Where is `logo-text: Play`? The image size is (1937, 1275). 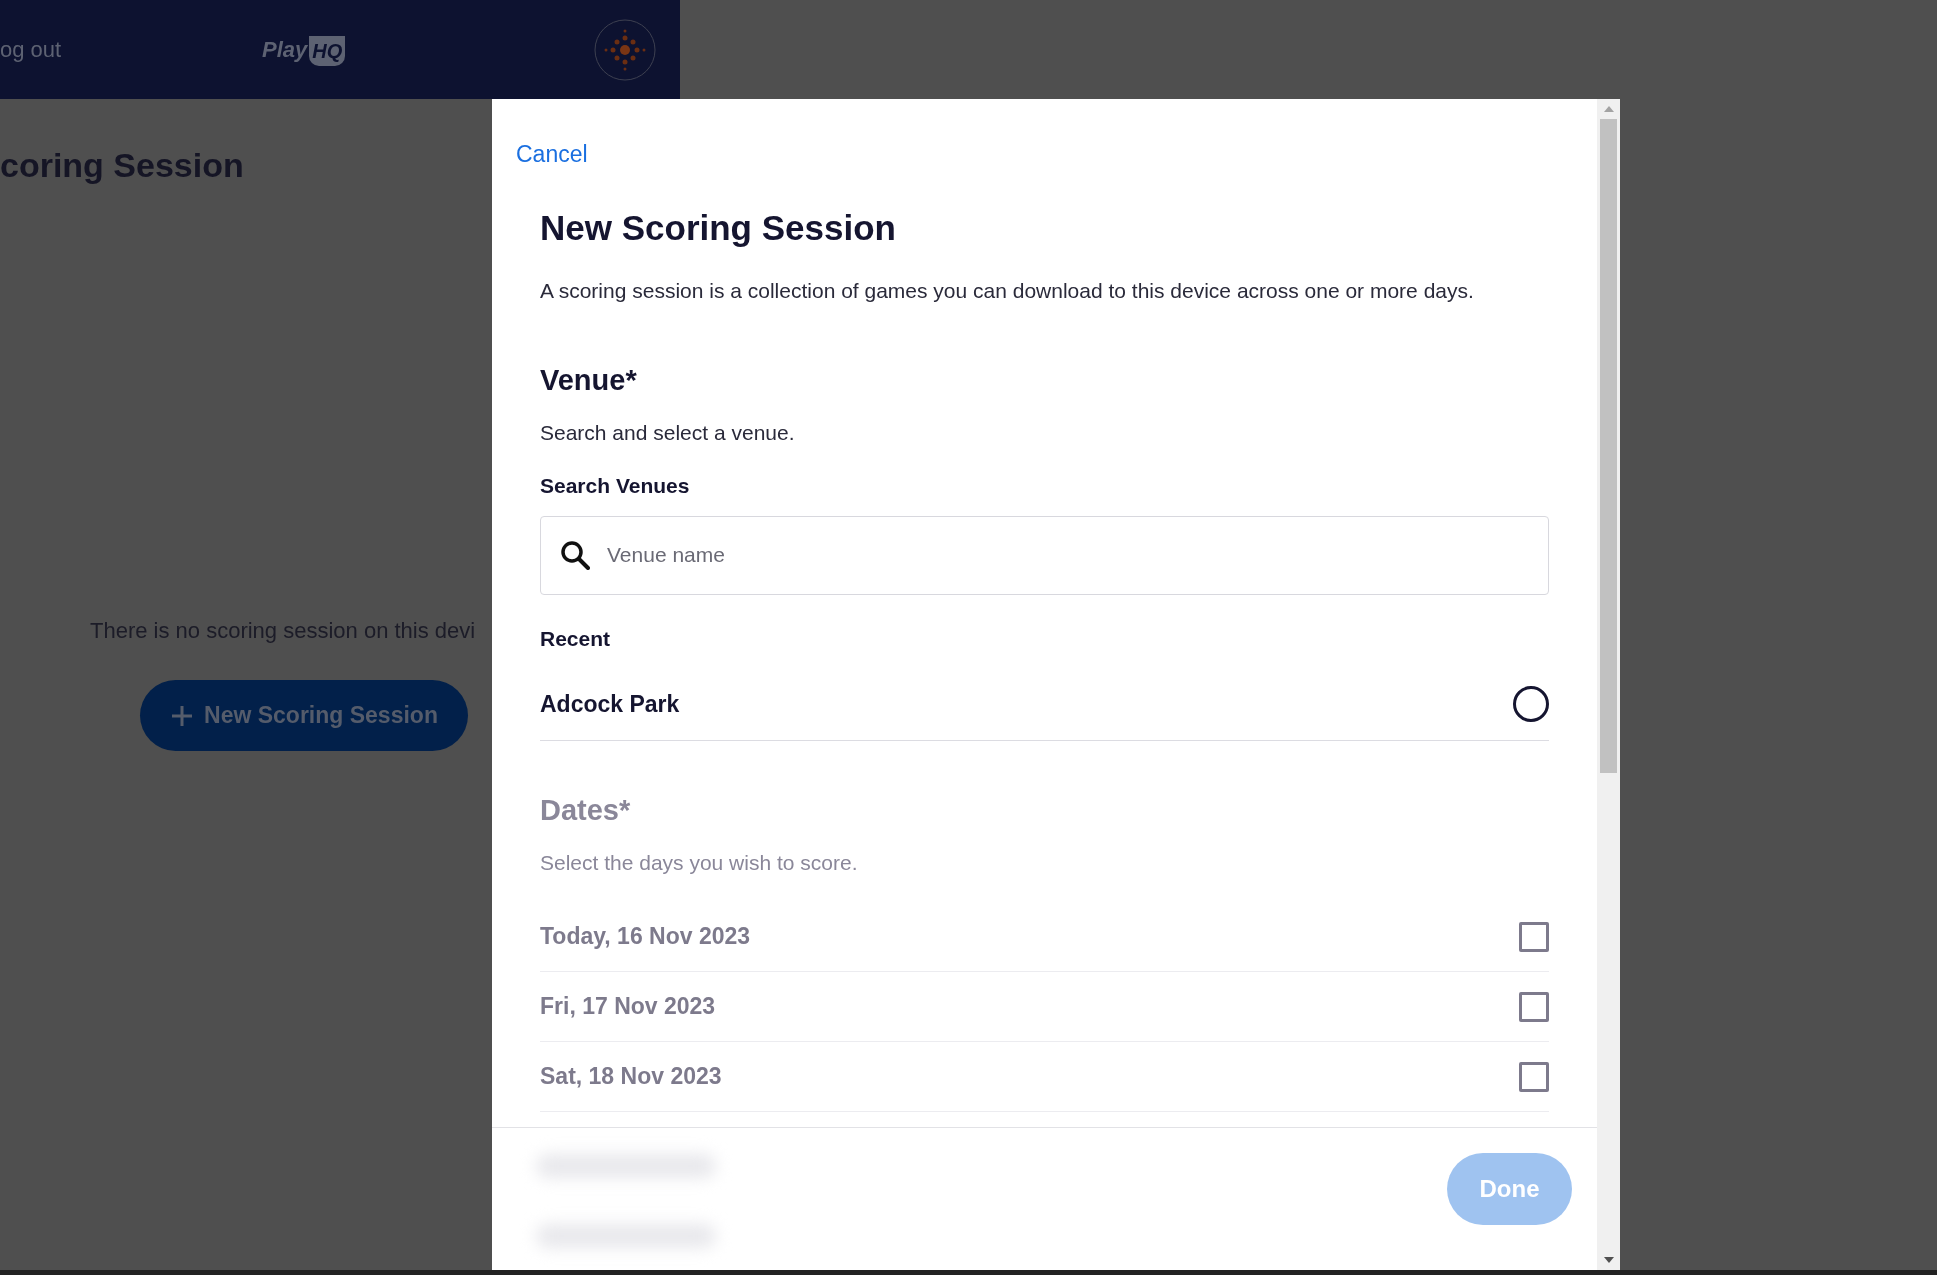
logo-text: Play is located at coordinates (285, 50).